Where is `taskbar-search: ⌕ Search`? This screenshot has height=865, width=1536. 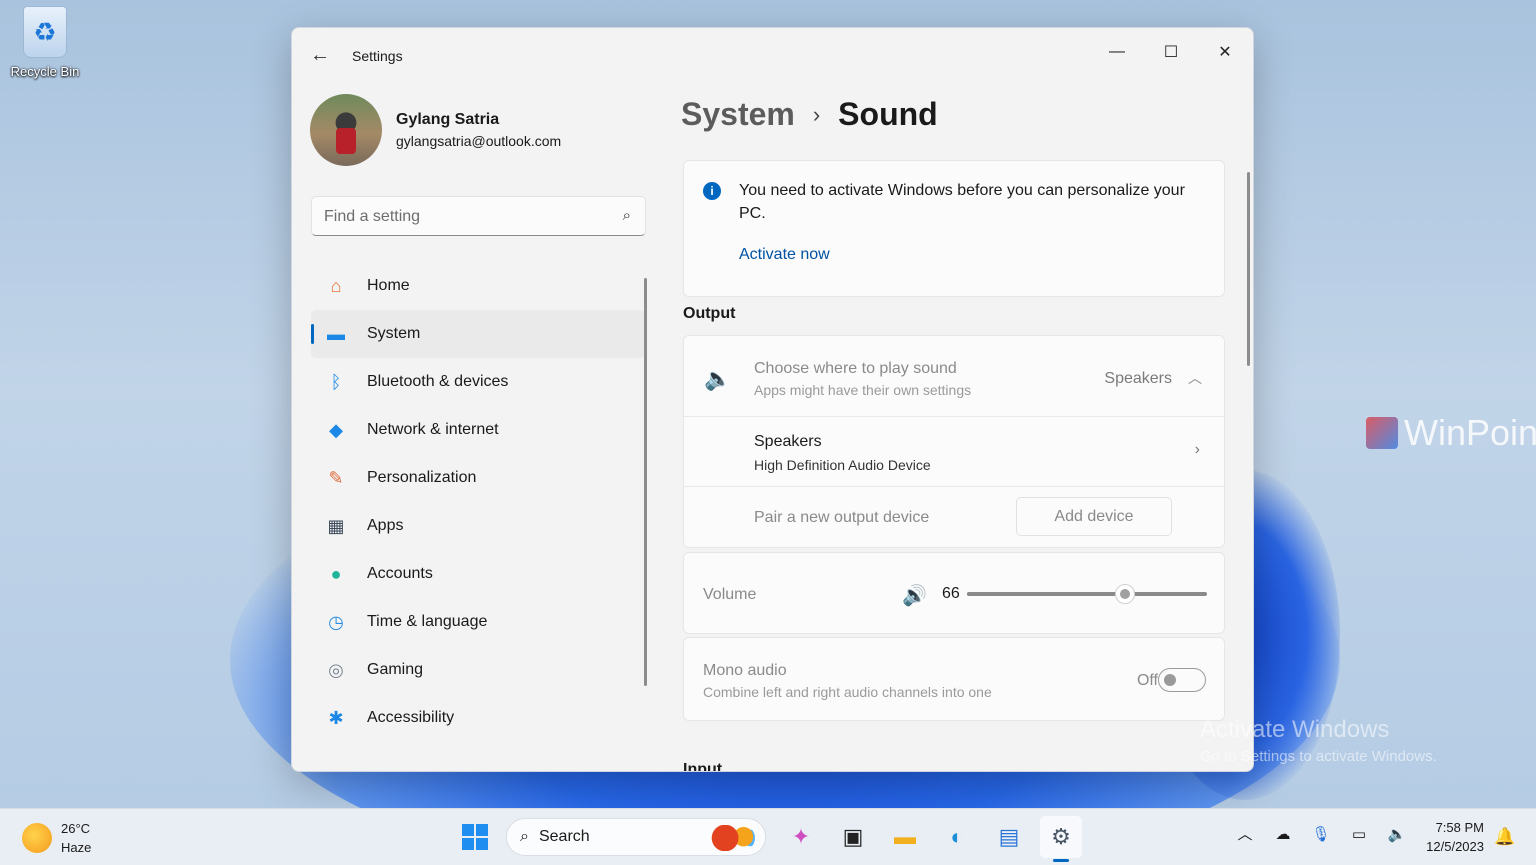 taskbar-search: ⌕ Search is located at coordinates (636, 837).